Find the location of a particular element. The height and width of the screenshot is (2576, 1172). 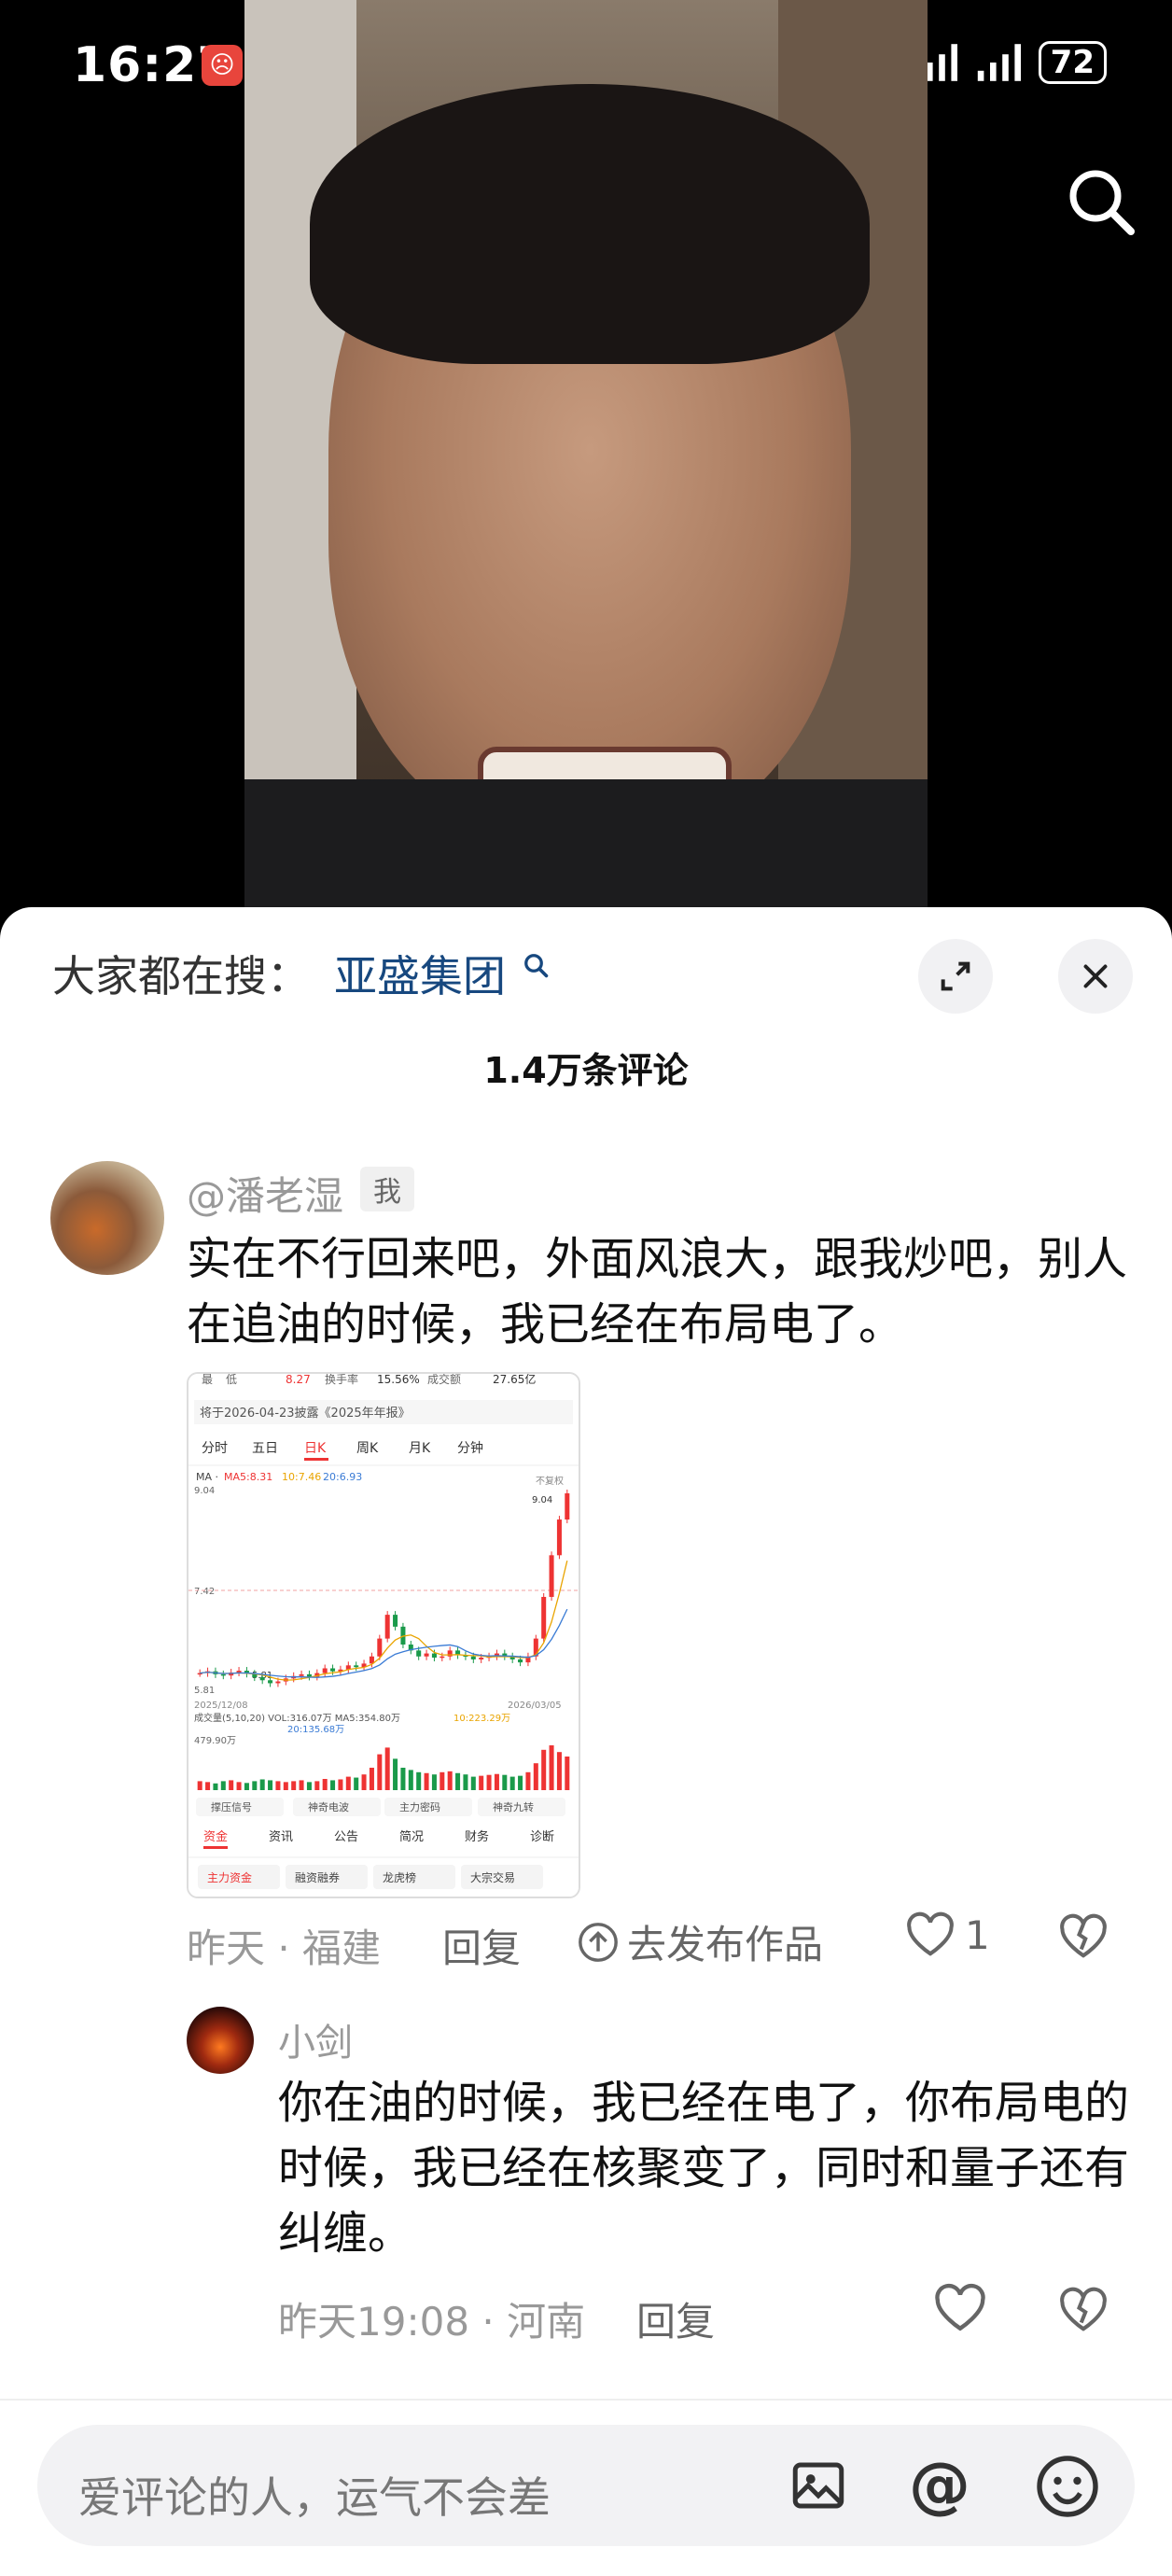

chart-tab: 五日 is located at coordinates (265, 1448).